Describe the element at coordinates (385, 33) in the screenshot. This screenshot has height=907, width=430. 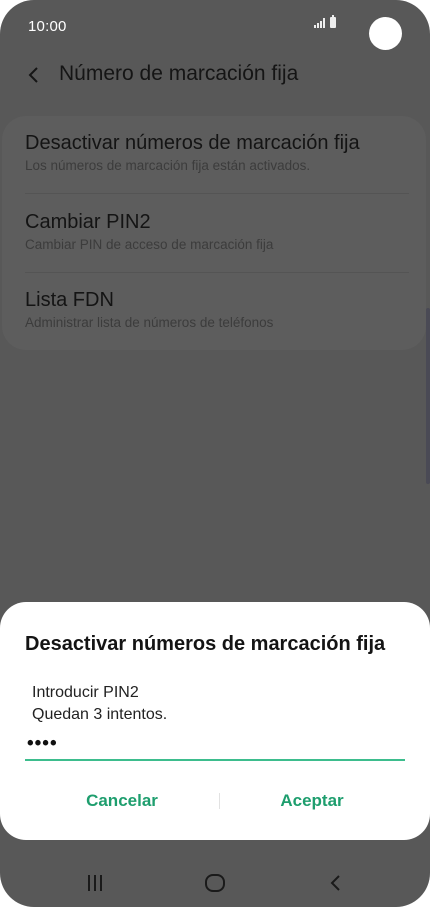
I see `front-camera-cutout` at that location.